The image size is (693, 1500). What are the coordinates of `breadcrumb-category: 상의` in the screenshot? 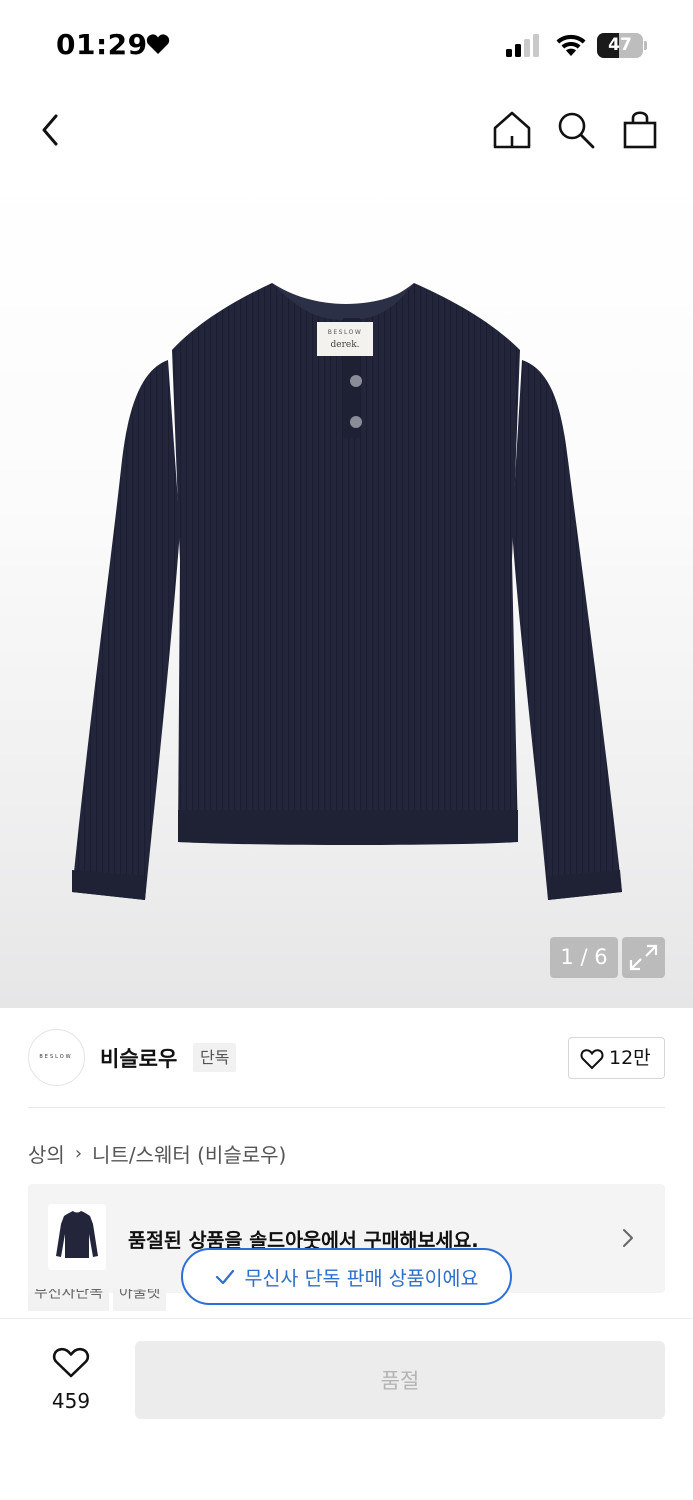 It's located at (46, 1153).